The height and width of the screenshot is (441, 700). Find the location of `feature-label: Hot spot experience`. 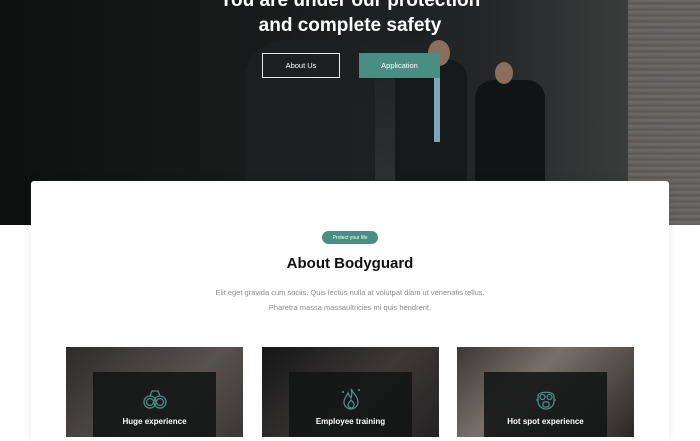

feature-label: Hot spot experience is located at coordinates (545, 421).